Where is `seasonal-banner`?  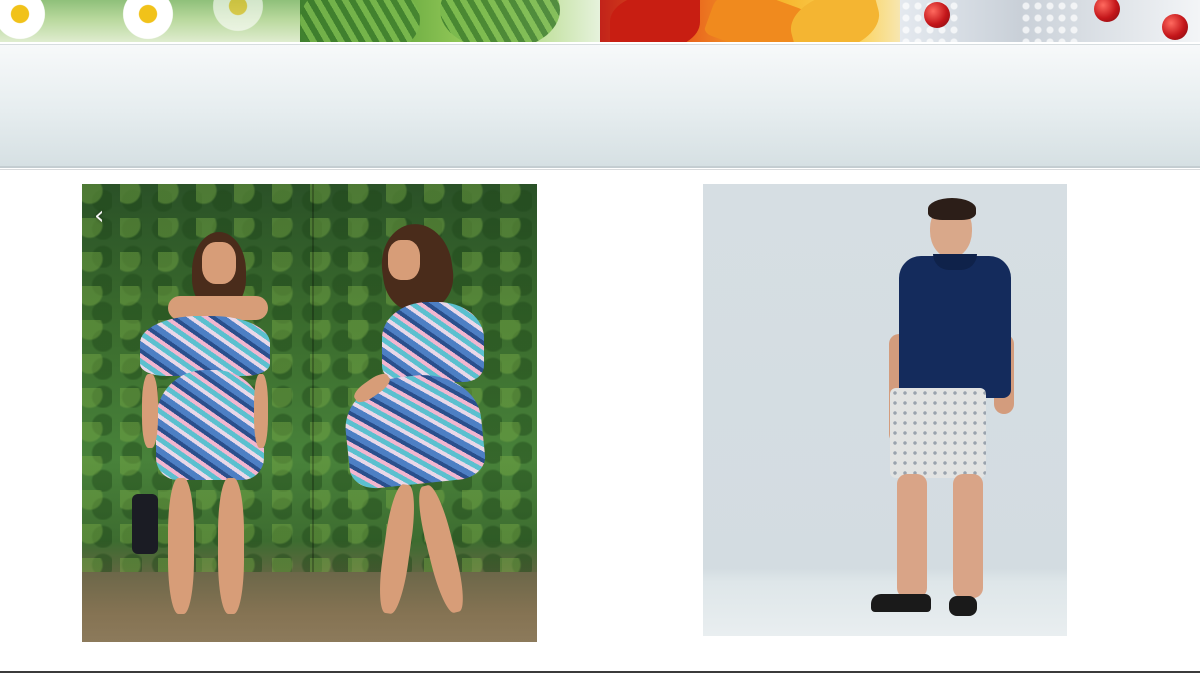 seasonal-banner is located at coordinates (600, 21).